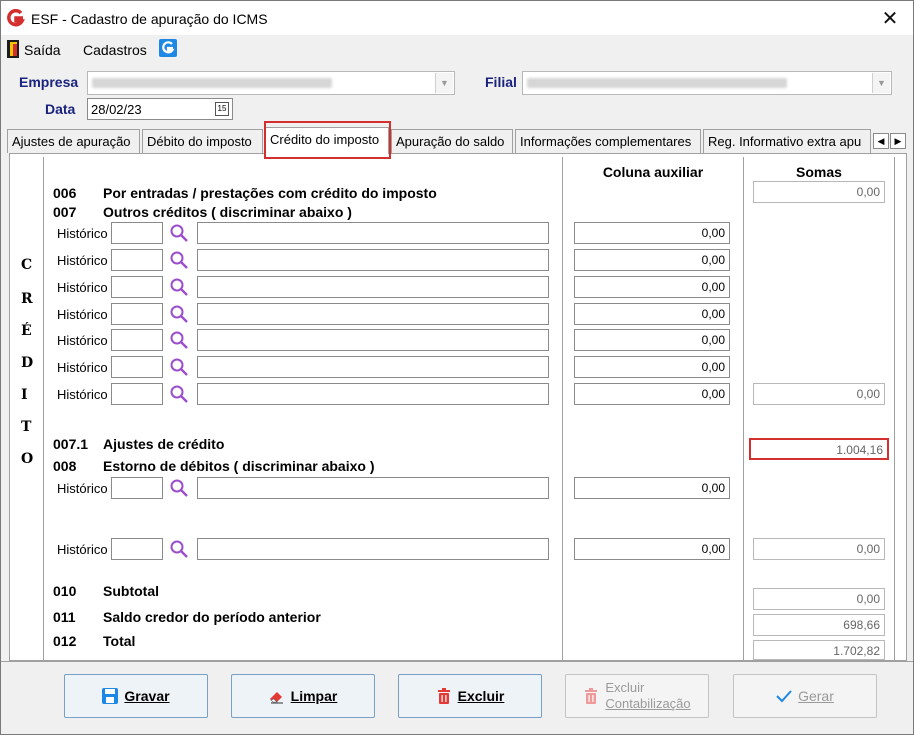 This screenshot has height=735, width=914. Describe the element at coordinates (65, 193) in the screenshot. I see `line-006-code: 006` at that location.